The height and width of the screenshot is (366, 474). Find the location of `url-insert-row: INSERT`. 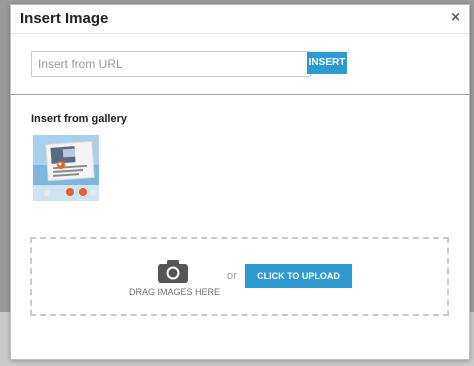

url-insert-row: INSERT is located at coordinates (241, 64).